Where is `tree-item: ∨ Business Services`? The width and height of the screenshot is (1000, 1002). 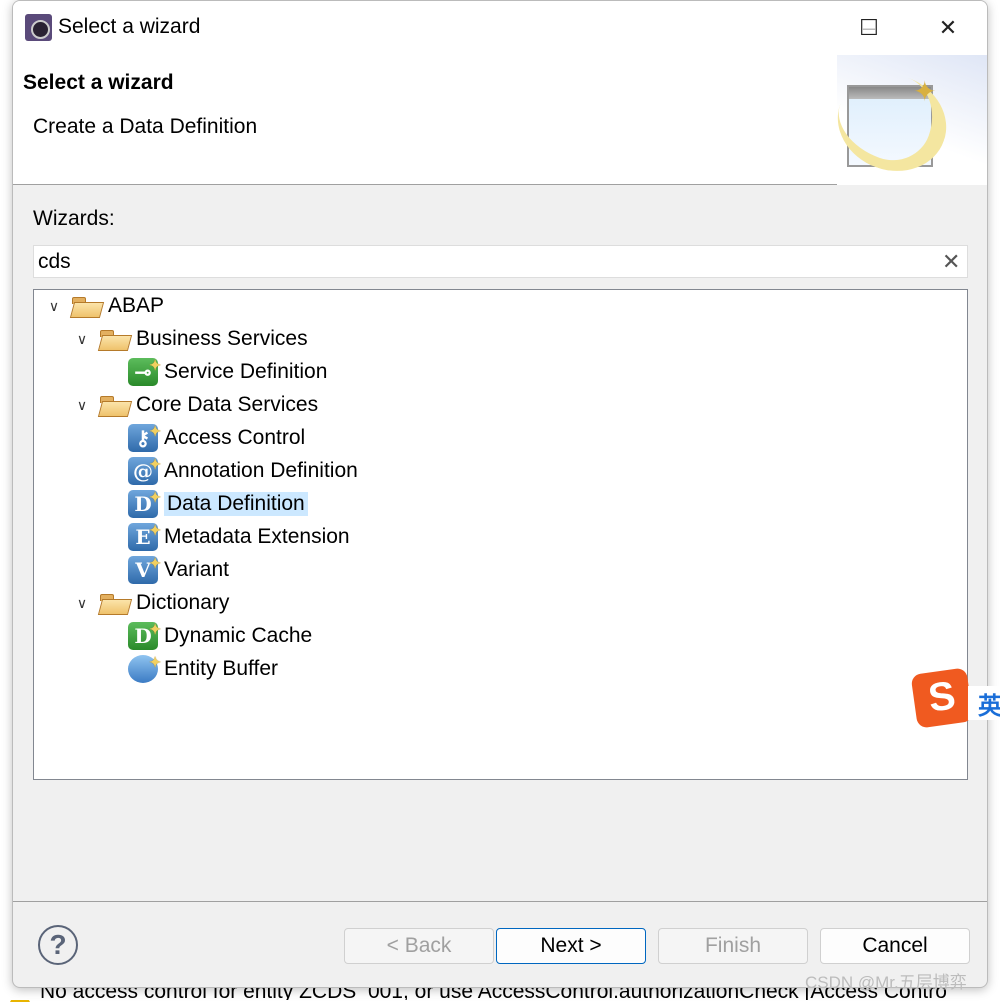 tree-item: ∨ Business Services is located at coordinates (190, 339).